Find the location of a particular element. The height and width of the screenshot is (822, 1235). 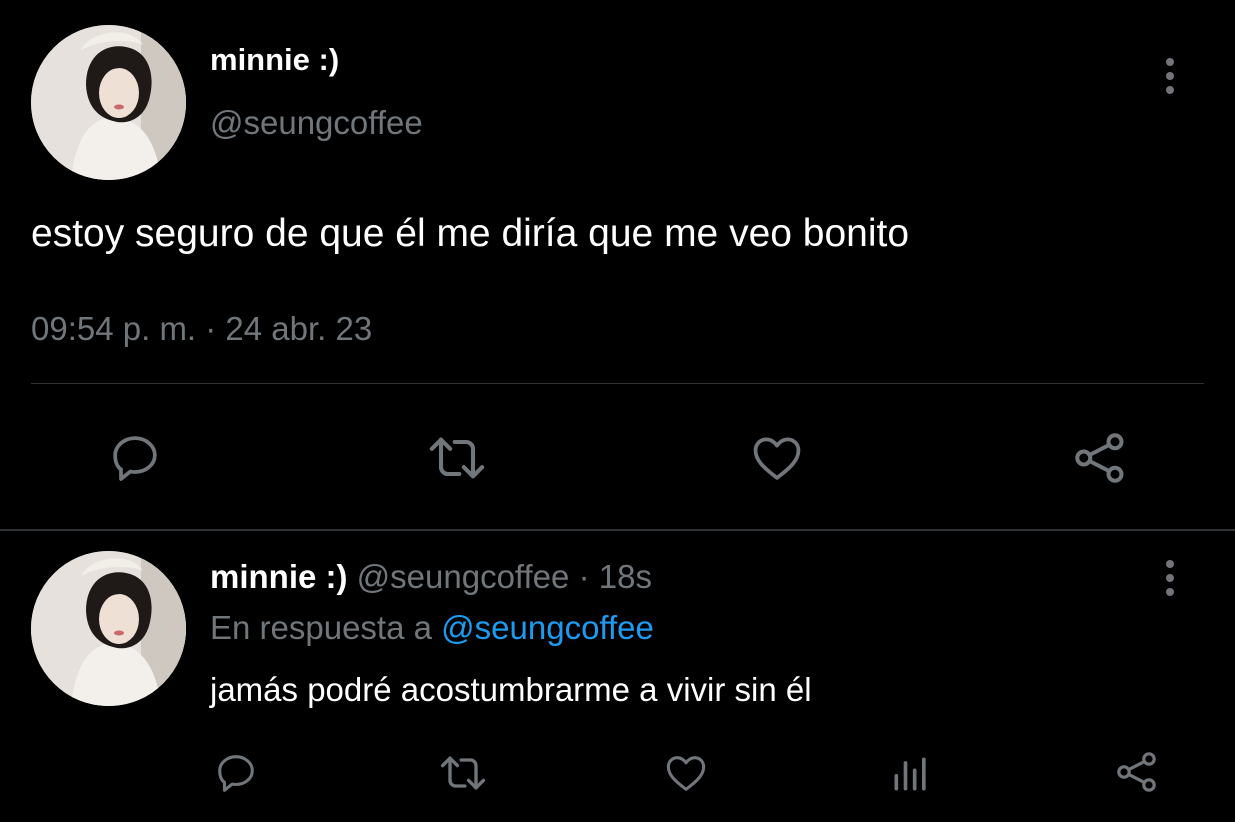

reply-header: minnie :) @seungcoffee · 18s is located at coordinates (431, 577).